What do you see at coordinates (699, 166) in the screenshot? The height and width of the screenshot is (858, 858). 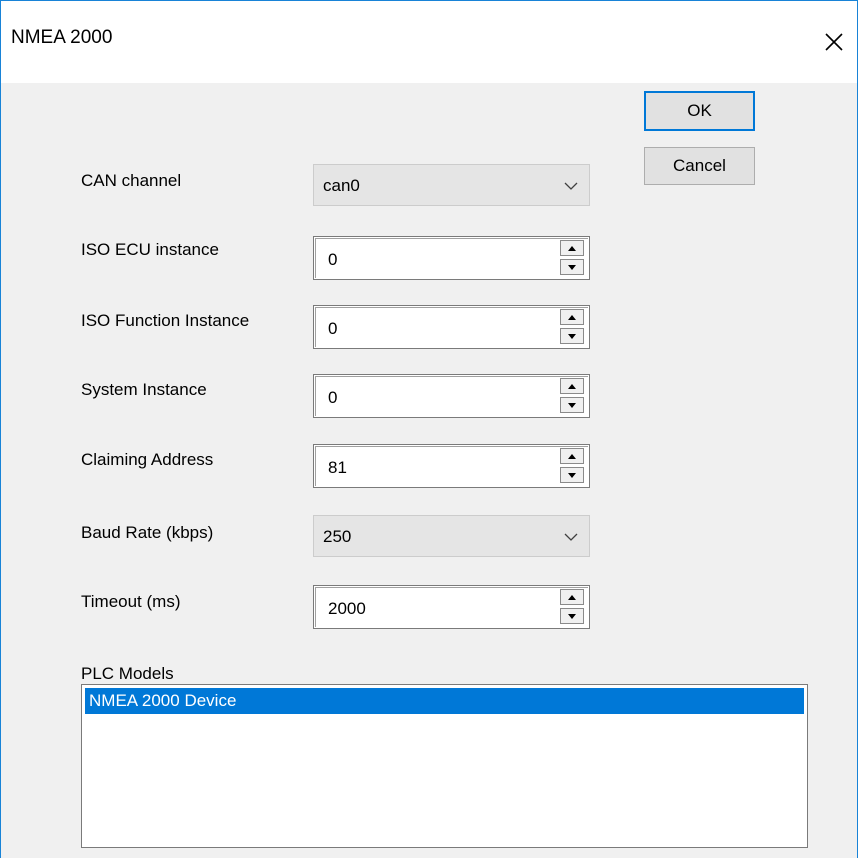 I see `cancel-button: Cancel` at bounding box center [699, 166].